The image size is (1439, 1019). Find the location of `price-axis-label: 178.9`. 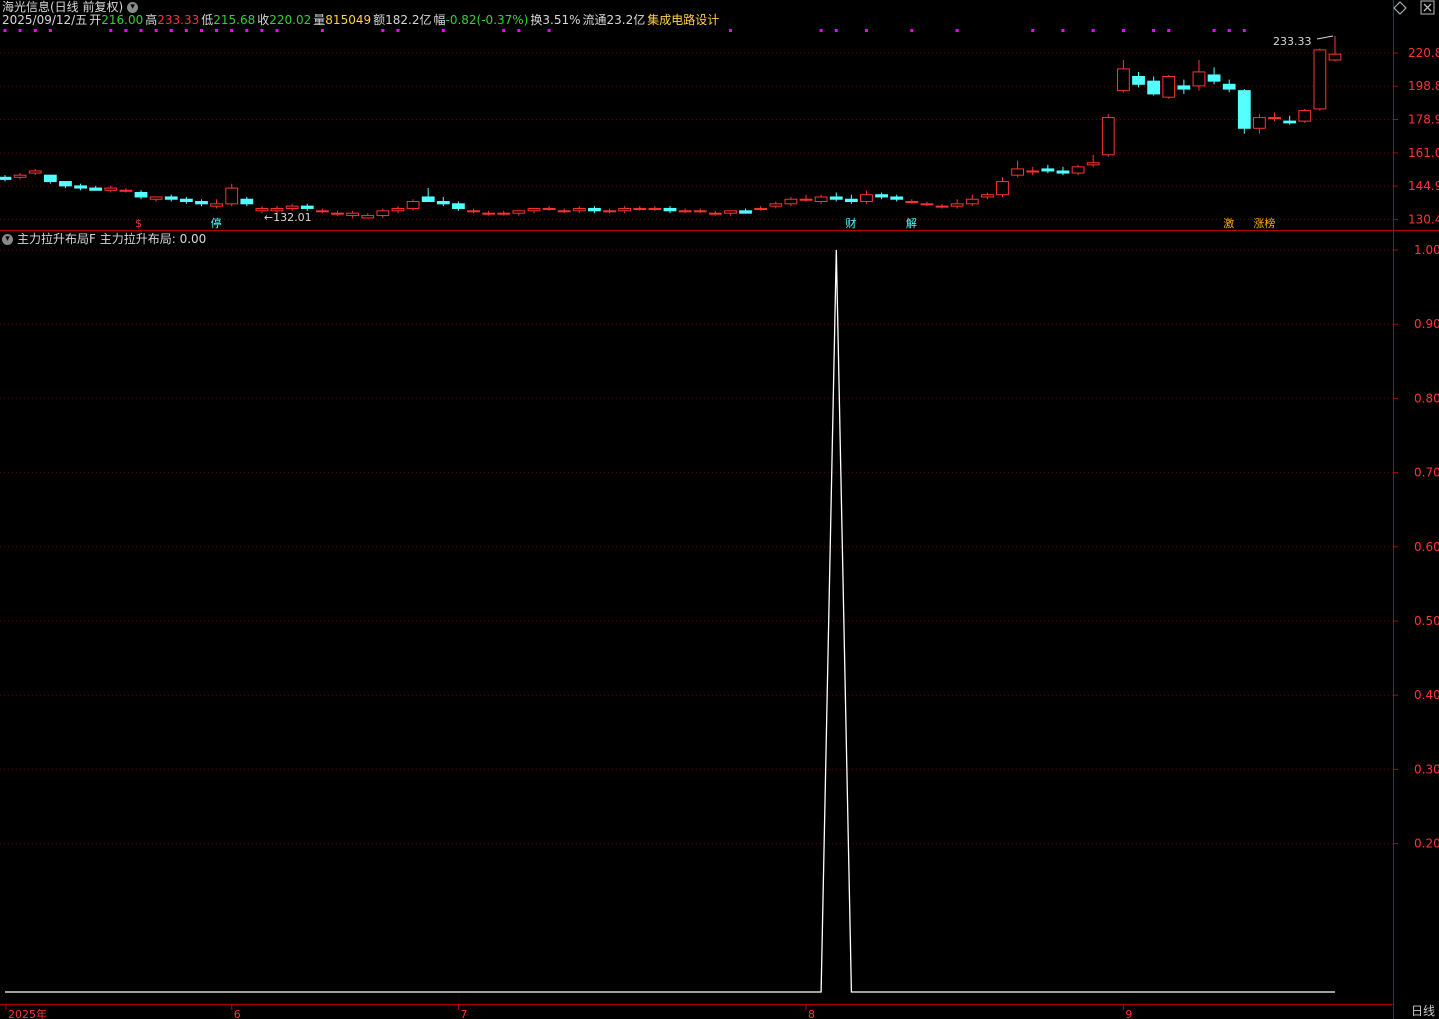

price-axis-label: 178.9 is located at coordinates (1423, 120).